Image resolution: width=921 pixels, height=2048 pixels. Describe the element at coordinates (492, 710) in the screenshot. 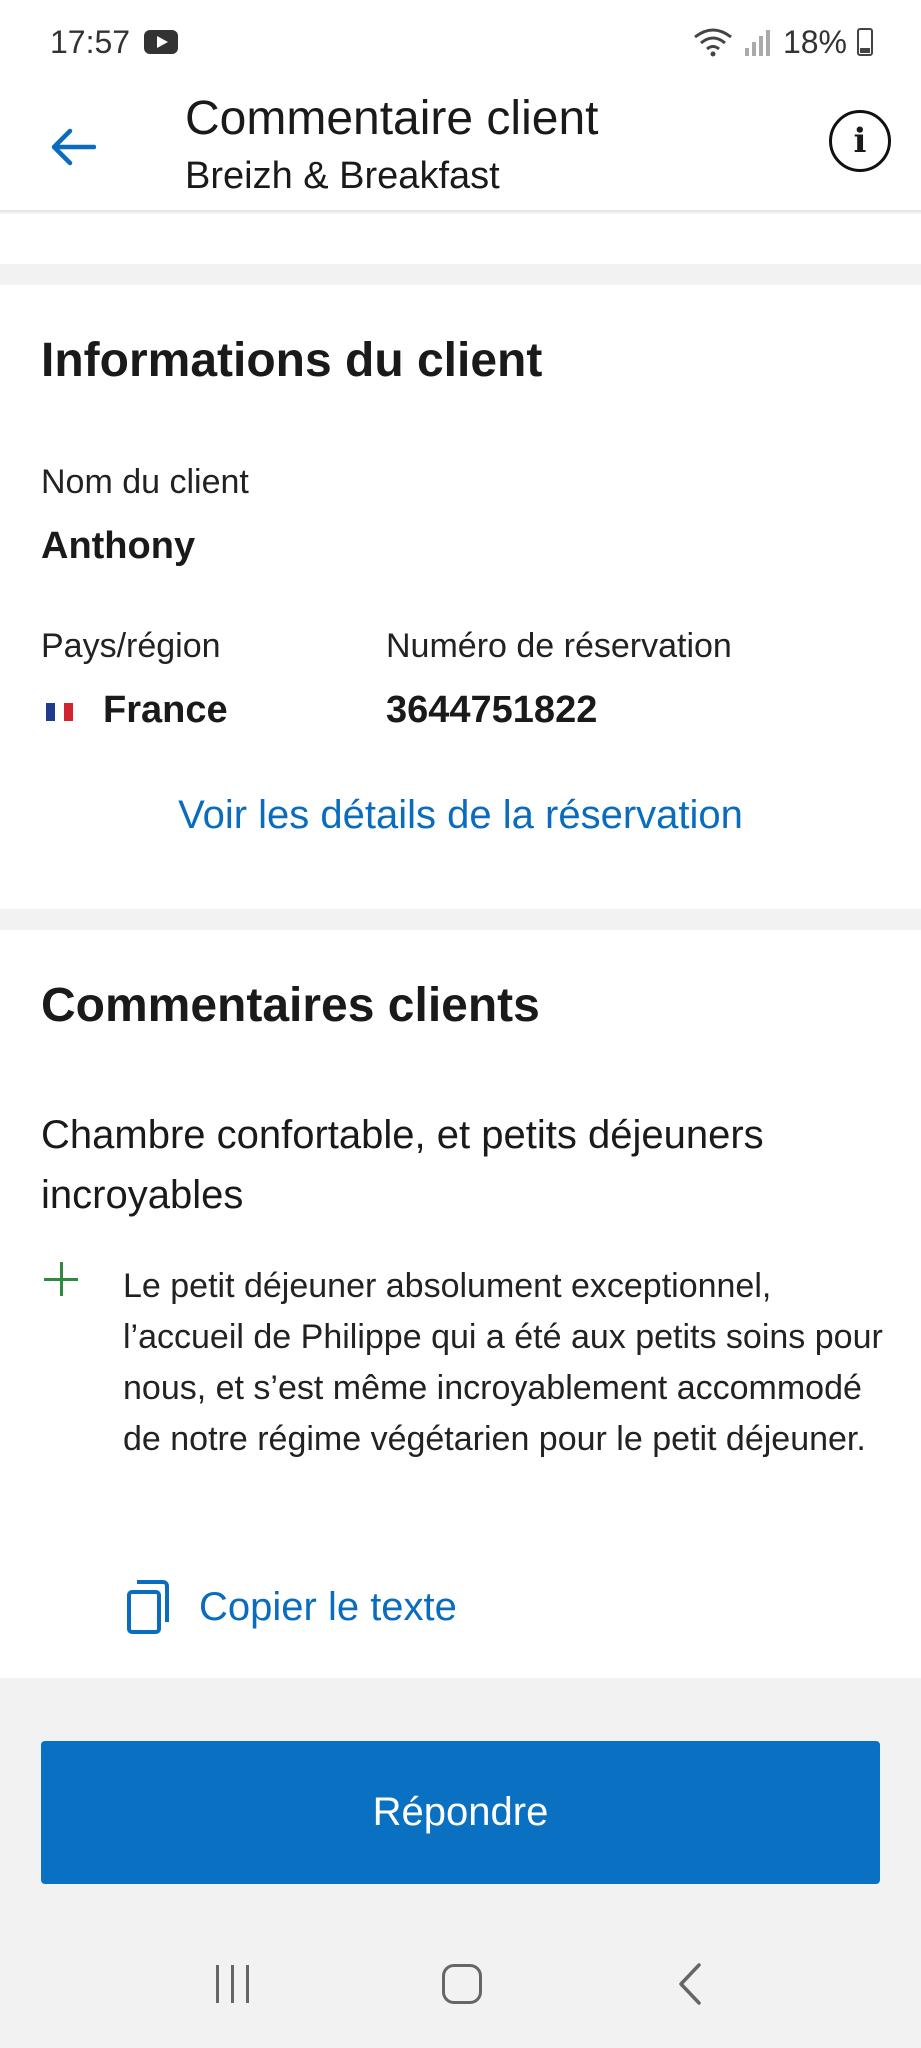

I see `booking-number-value: 3644751822` at that location.